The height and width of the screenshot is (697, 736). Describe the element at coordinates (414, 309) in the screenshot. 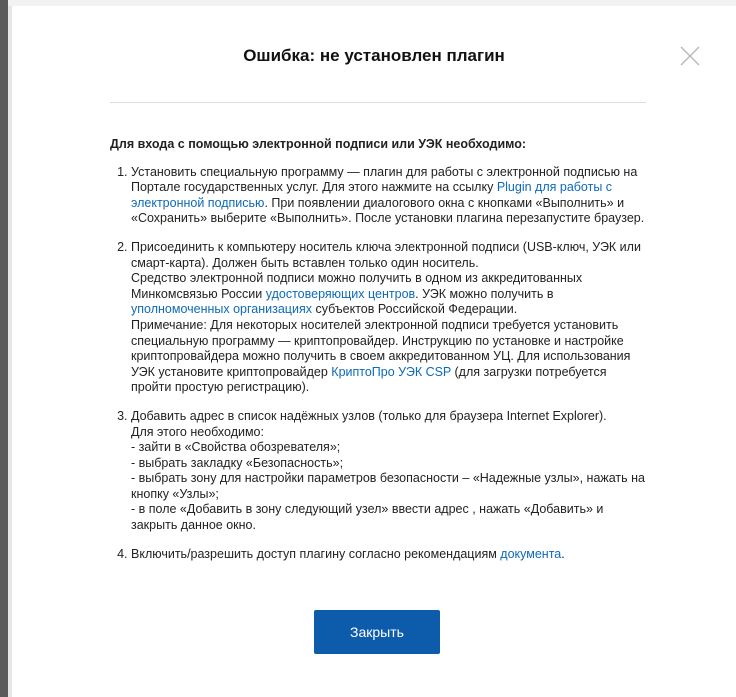

I see `step-text: субъектов Российской Федерации.` at that location.